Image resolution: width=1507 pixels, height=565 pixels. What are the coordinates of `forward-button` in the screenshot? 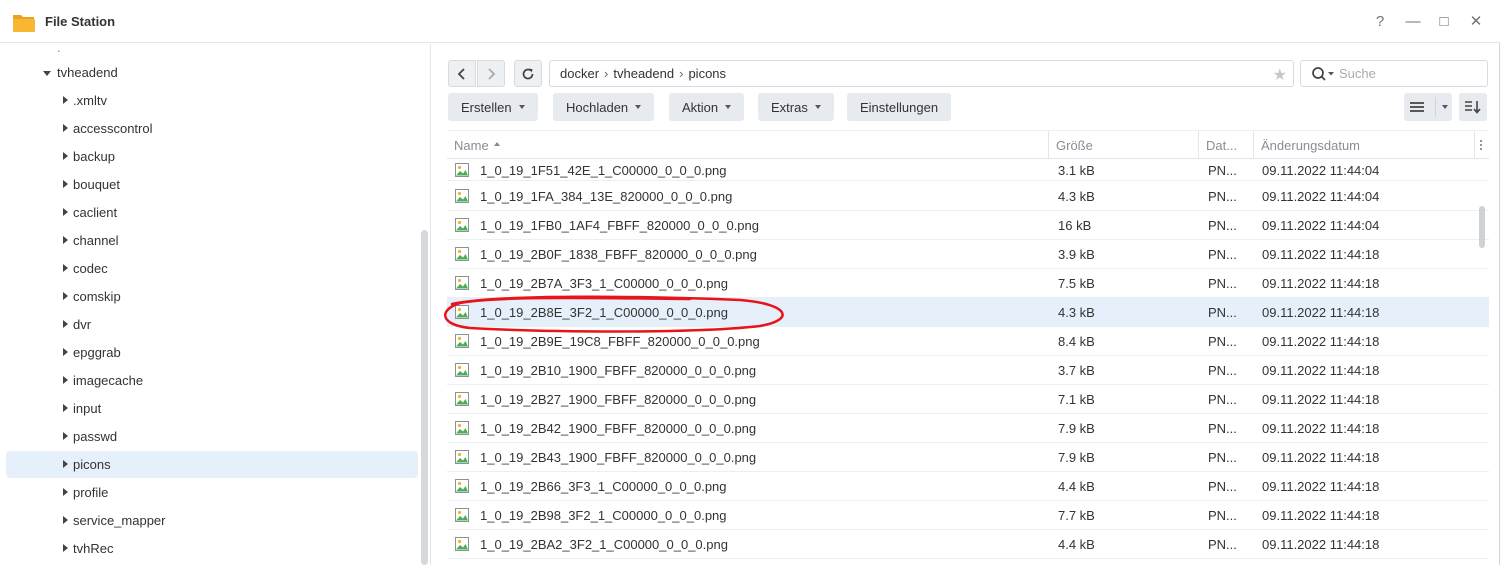 It's located at (491, 73).